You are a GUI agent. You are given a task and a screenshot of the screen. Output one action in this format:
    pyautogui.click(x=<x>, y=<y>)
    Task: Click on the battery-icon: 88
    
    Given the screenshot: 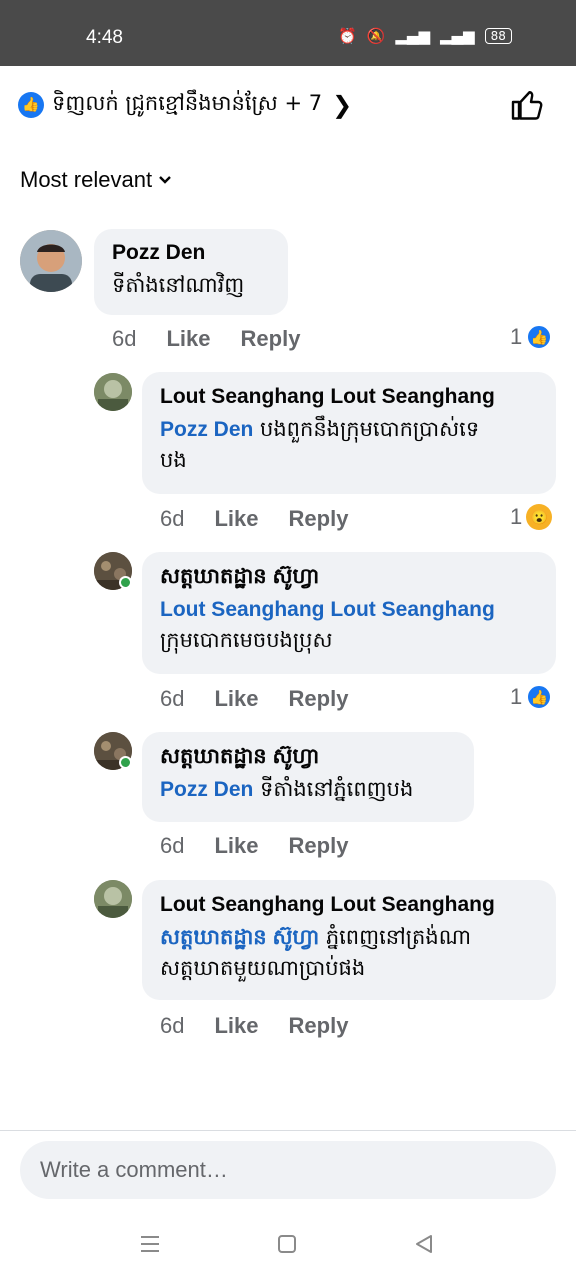 What is the action you would take?
    pyautogui.click(x=498, y=36)
    